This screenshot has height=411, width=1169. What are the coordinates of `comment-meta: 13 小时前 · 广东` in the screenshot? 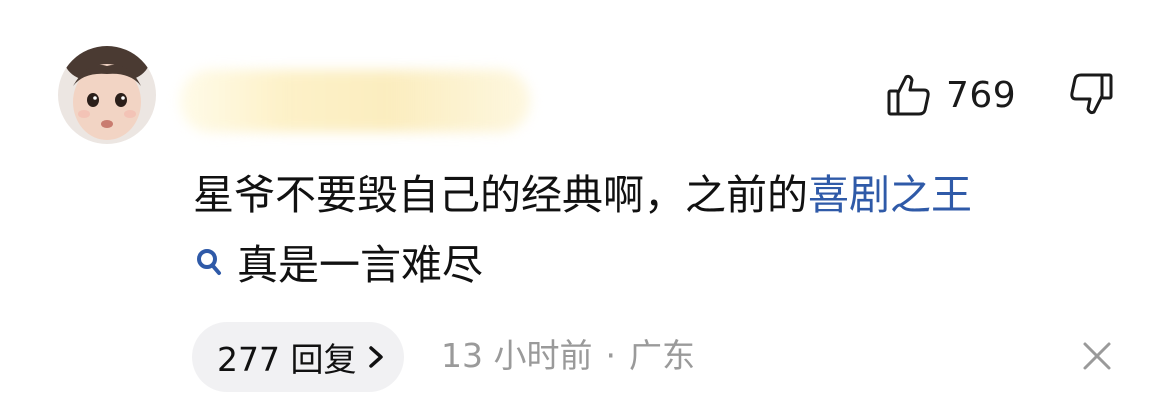 It's located at (568, 356).